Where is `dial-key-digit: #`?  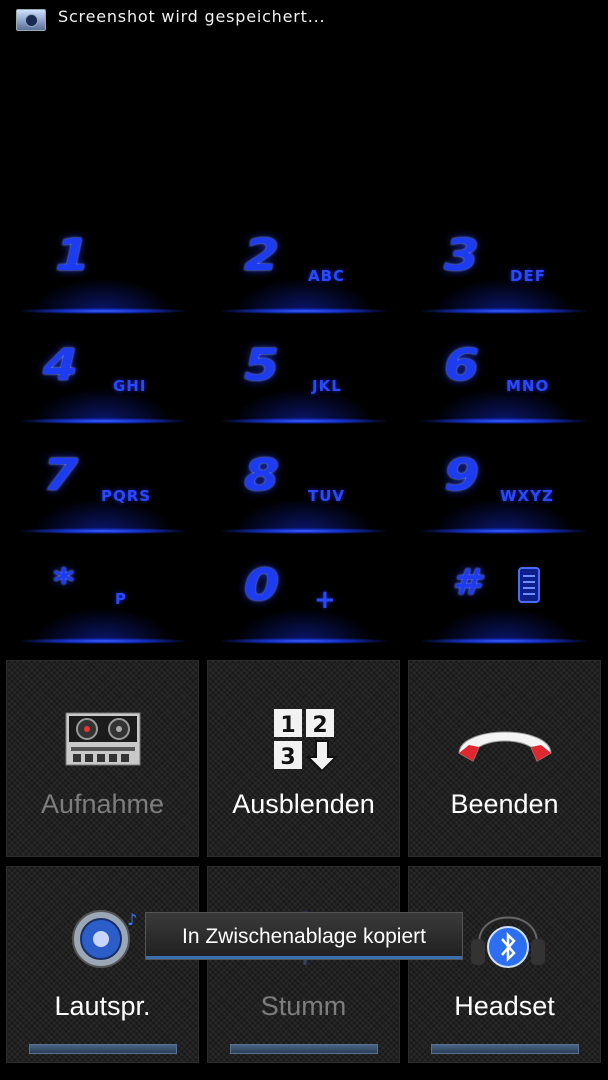 dial-key-digit: # is located at coordinates (467, 582).